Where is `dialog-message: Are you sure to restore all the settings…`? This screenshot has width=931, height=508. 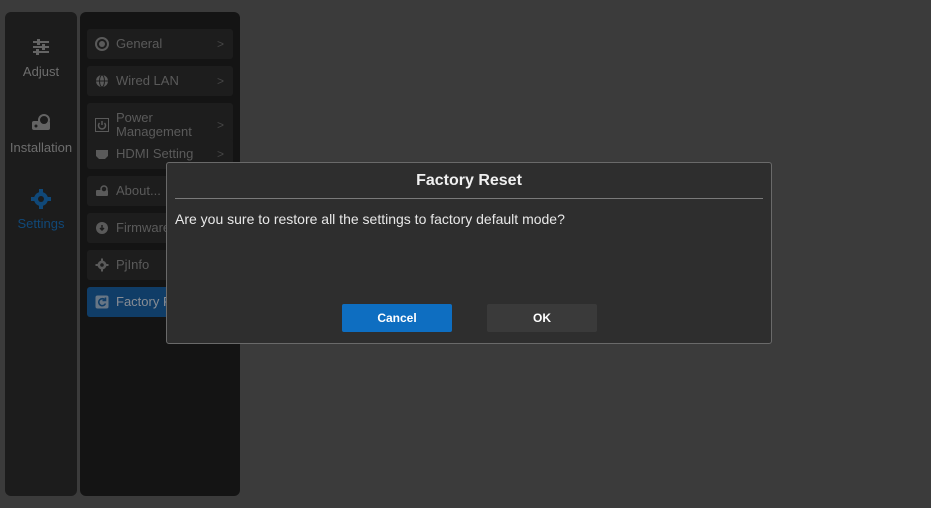 dialog-message: Are you sure to restore all the settings… is located at coordinates (370, 219).